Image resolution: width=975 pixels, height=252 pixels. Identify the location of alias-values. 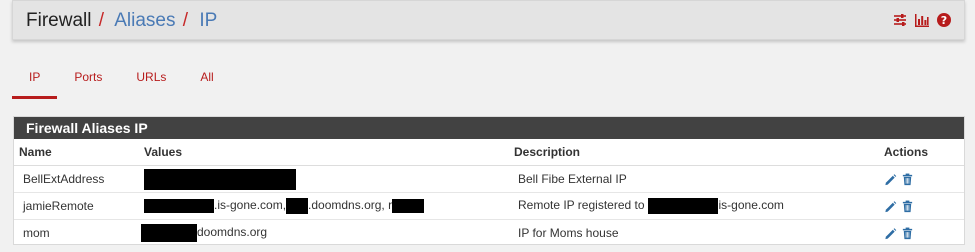
(329, 179).